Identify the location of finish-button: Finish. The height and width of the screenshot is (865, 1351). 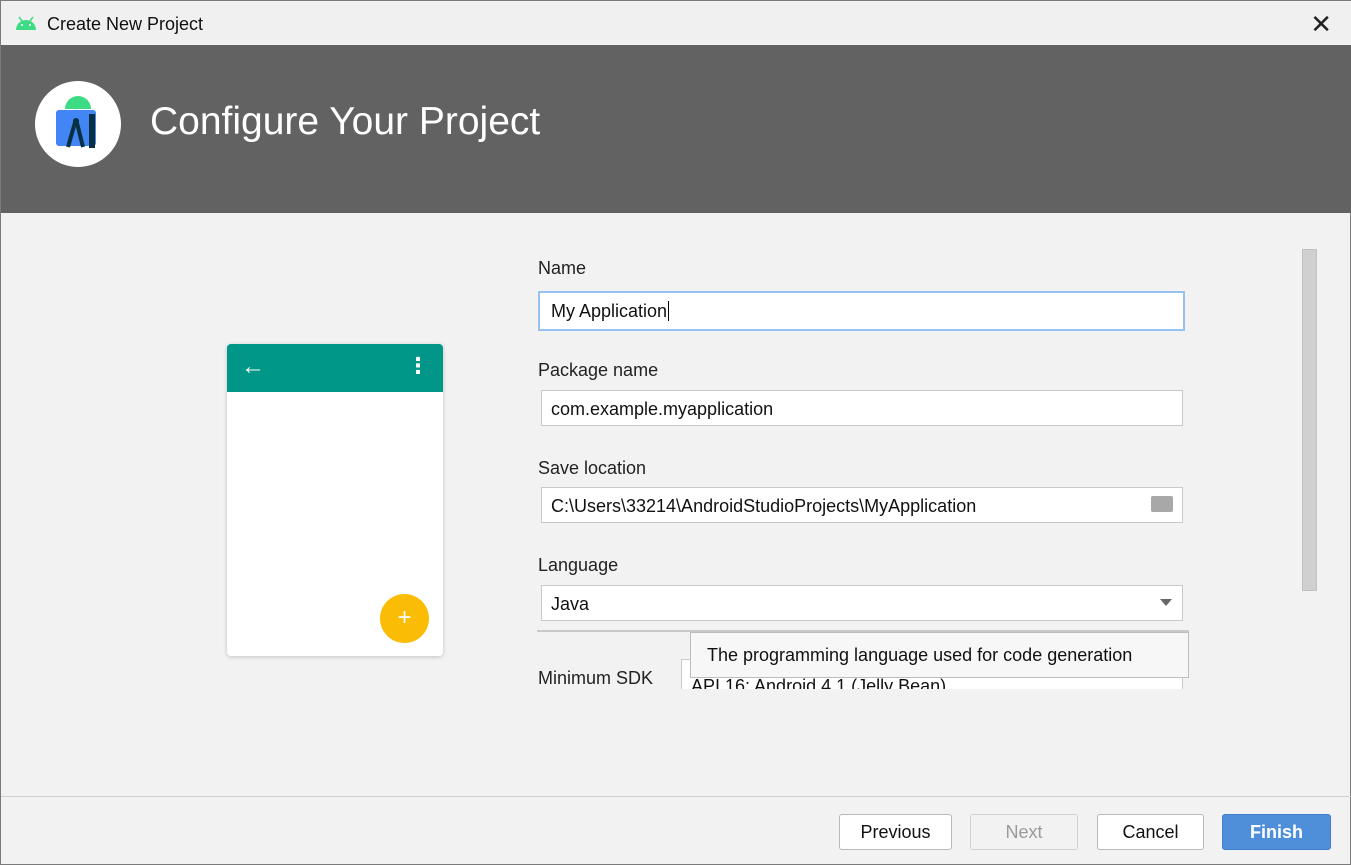
(1276, 832).